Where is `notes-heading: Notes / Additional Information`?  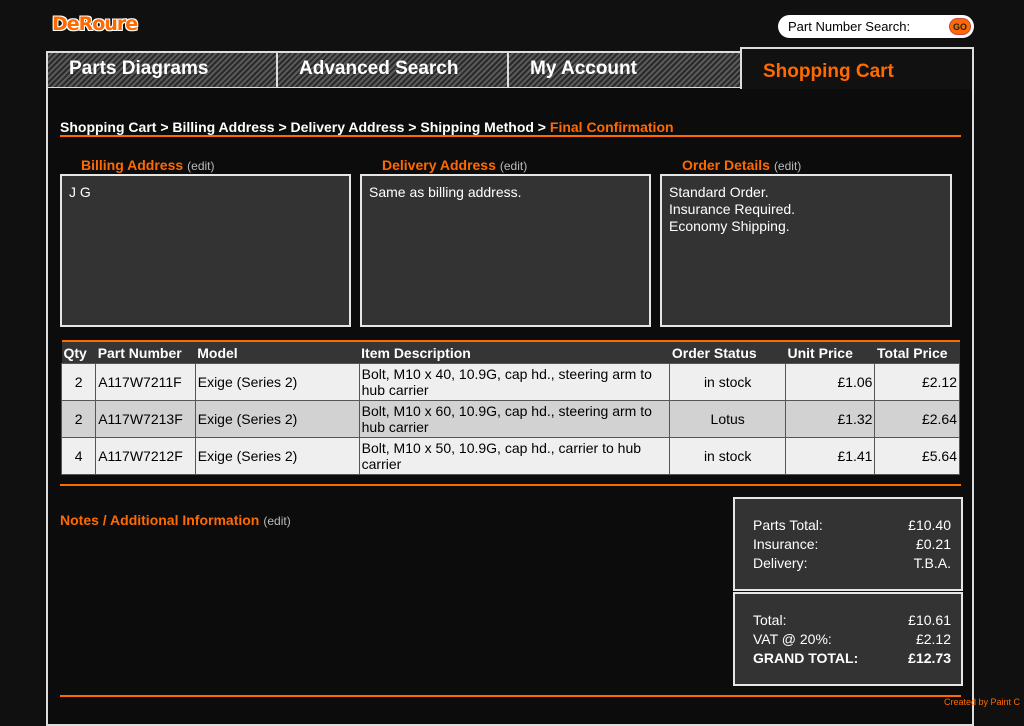 notes-heading: Notes / Additional Information is located at coordinates (160, 520).